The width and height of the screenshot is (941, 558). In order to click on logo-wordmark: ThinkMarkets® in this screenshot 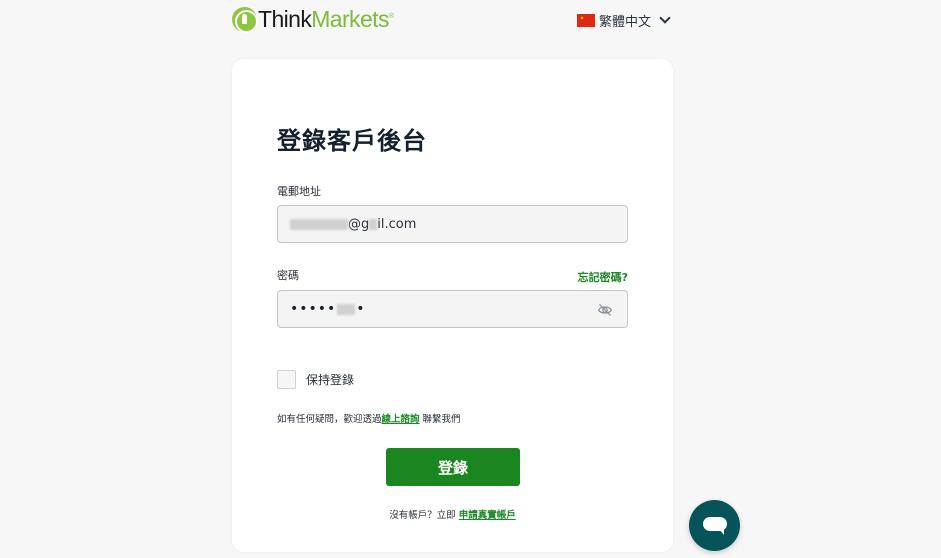, I will do `click(326, 19)`.